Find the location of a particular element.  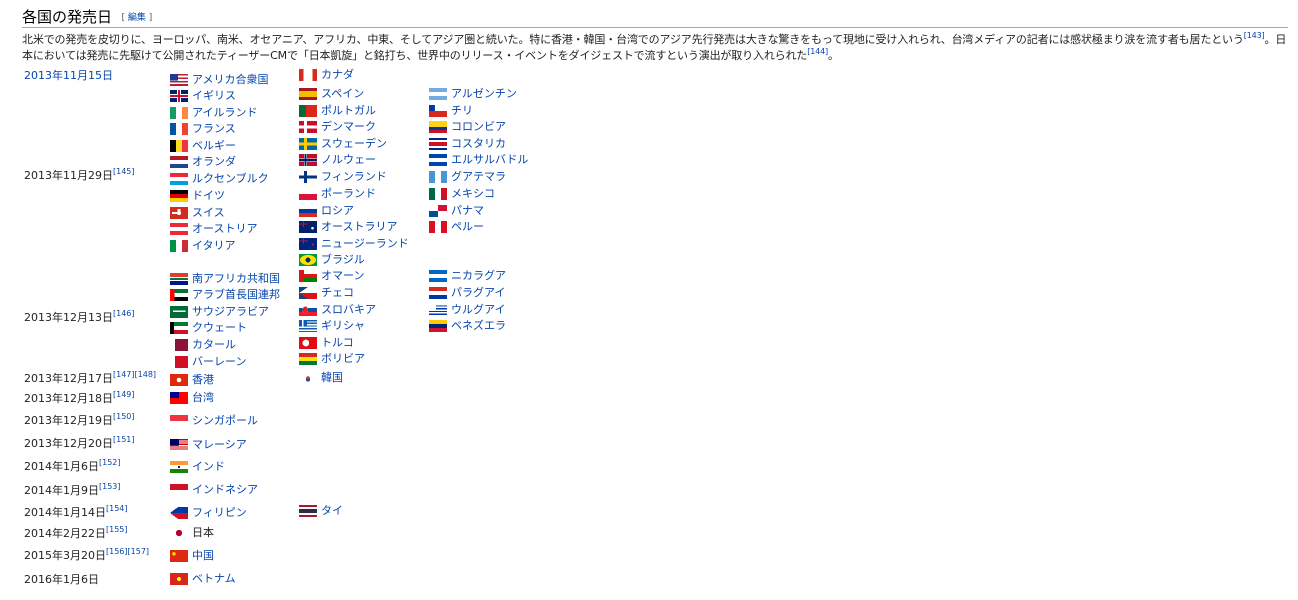

country-item: ギリシャ is located at coordinates (332, 326).